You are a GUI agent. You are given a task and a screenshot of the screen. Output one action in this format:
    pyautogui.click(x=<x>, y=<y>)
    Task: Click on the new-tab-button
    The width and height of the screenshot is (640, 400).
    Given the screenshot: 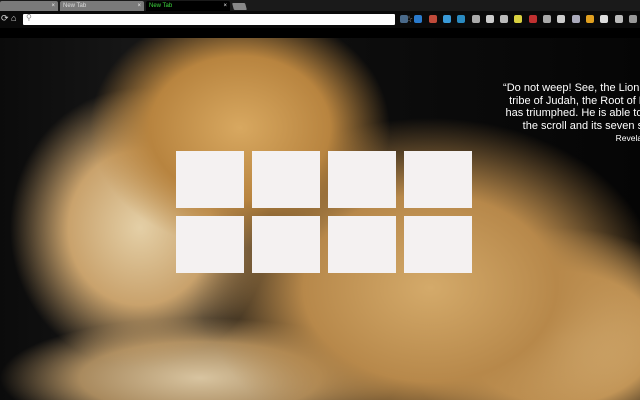 What is the action you would take?
    pyautogui.click(x=239, y=6)
    